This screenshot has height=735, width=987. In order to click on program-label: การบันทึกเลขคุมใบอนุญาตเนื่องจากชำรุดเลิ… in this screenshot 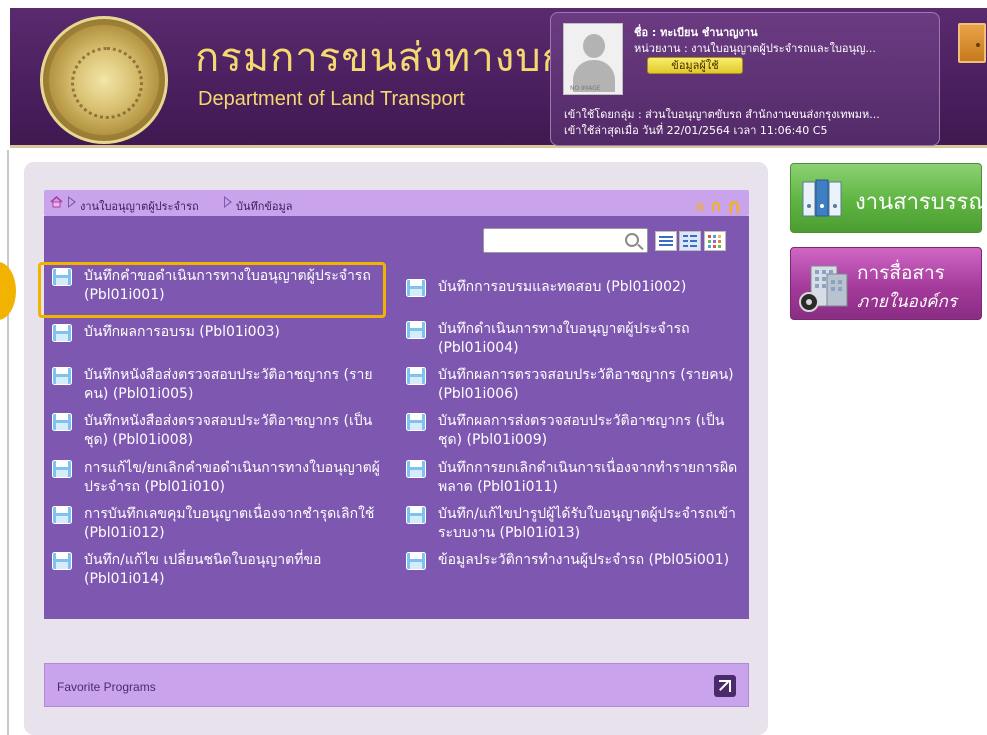, I will do `click(229, 523)`.